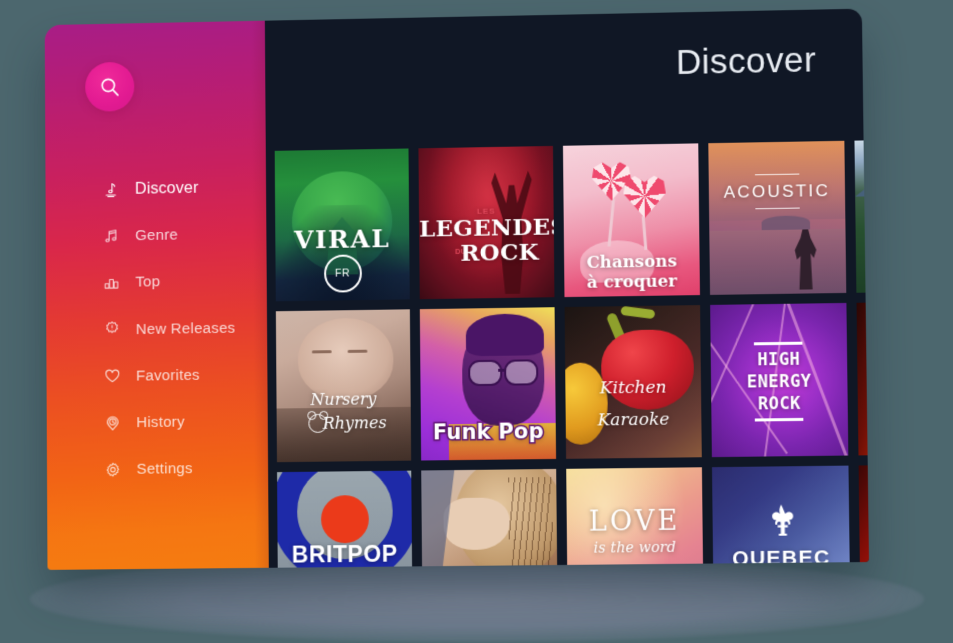 Image resolution: width=953 pixels, height=643 pixels. I want to click on sidebar-item-genre: Genre, so click(156, 235).